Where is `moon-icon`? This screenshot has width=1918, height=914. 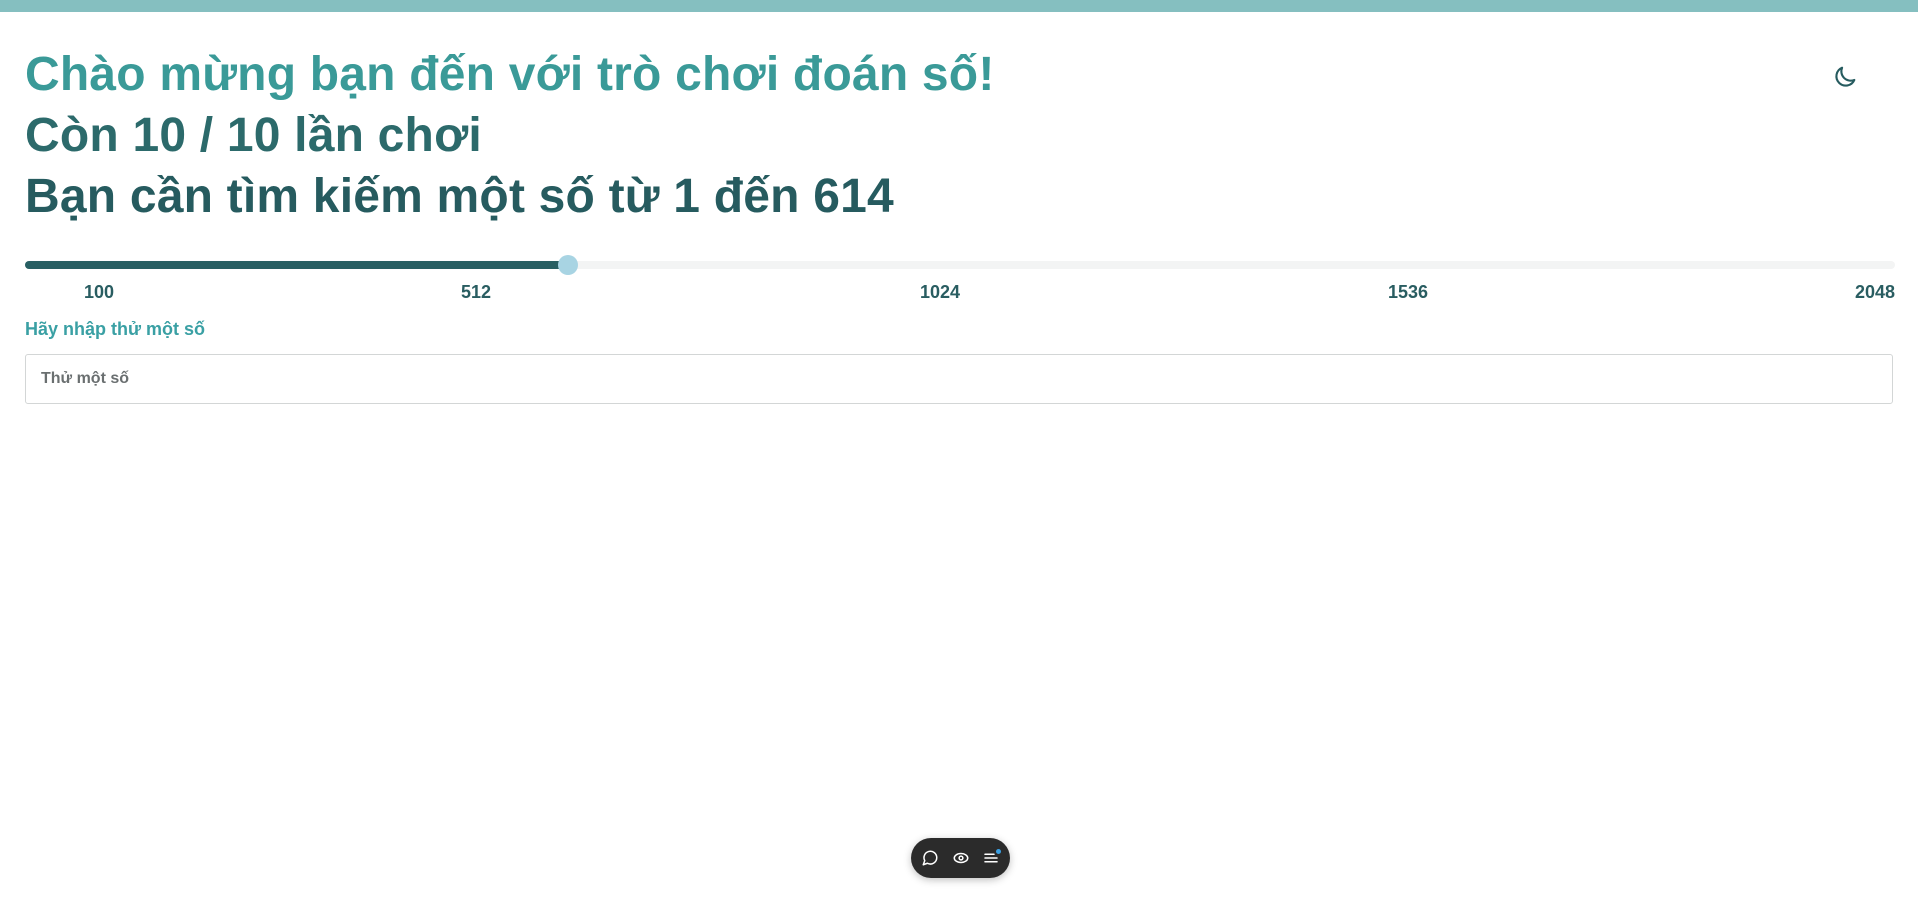 moon-icon is located at coordinates (1845, 76).